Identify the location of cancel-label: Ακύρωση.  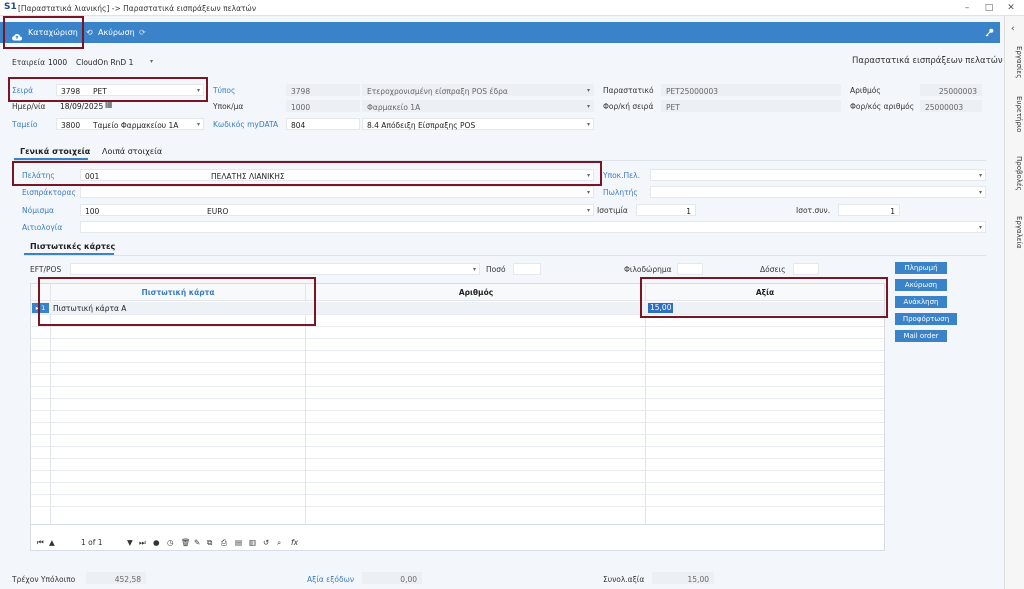
(116, 32).